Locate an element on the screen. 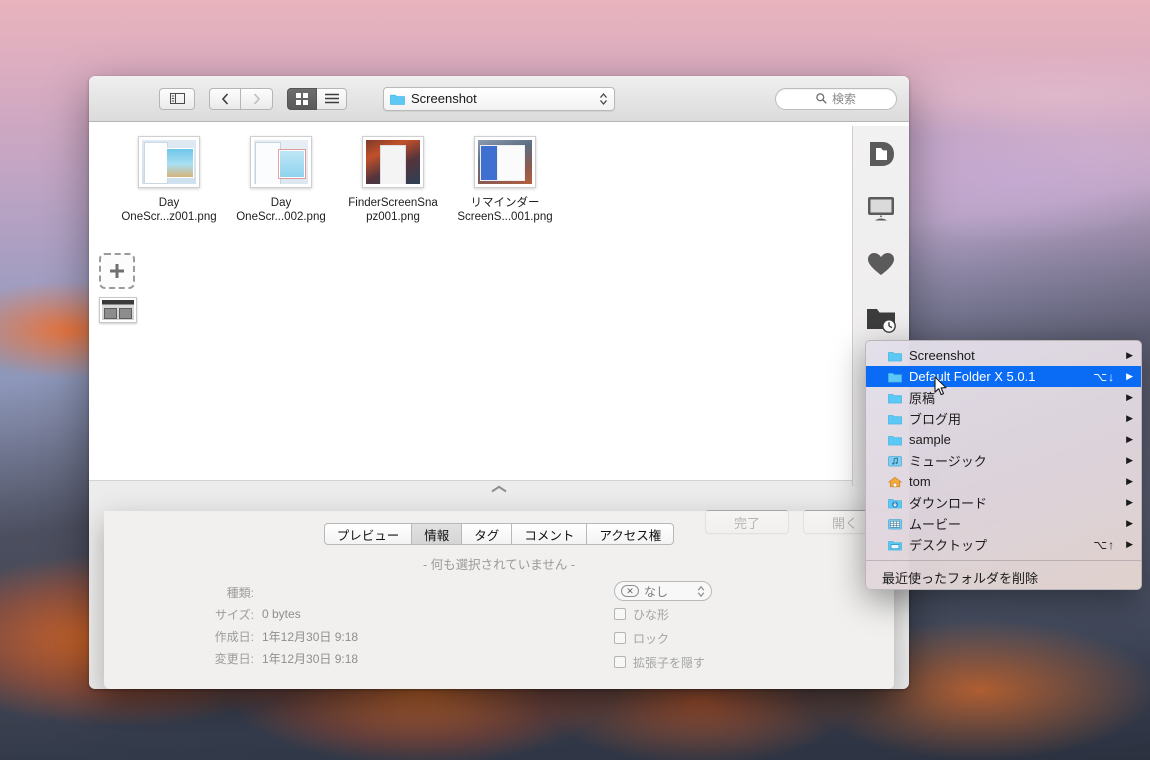 The width and height of the screenshot is (1150, 760). file-name: リマインダー ScreenS...001.png is located at coordinates (505, 210).